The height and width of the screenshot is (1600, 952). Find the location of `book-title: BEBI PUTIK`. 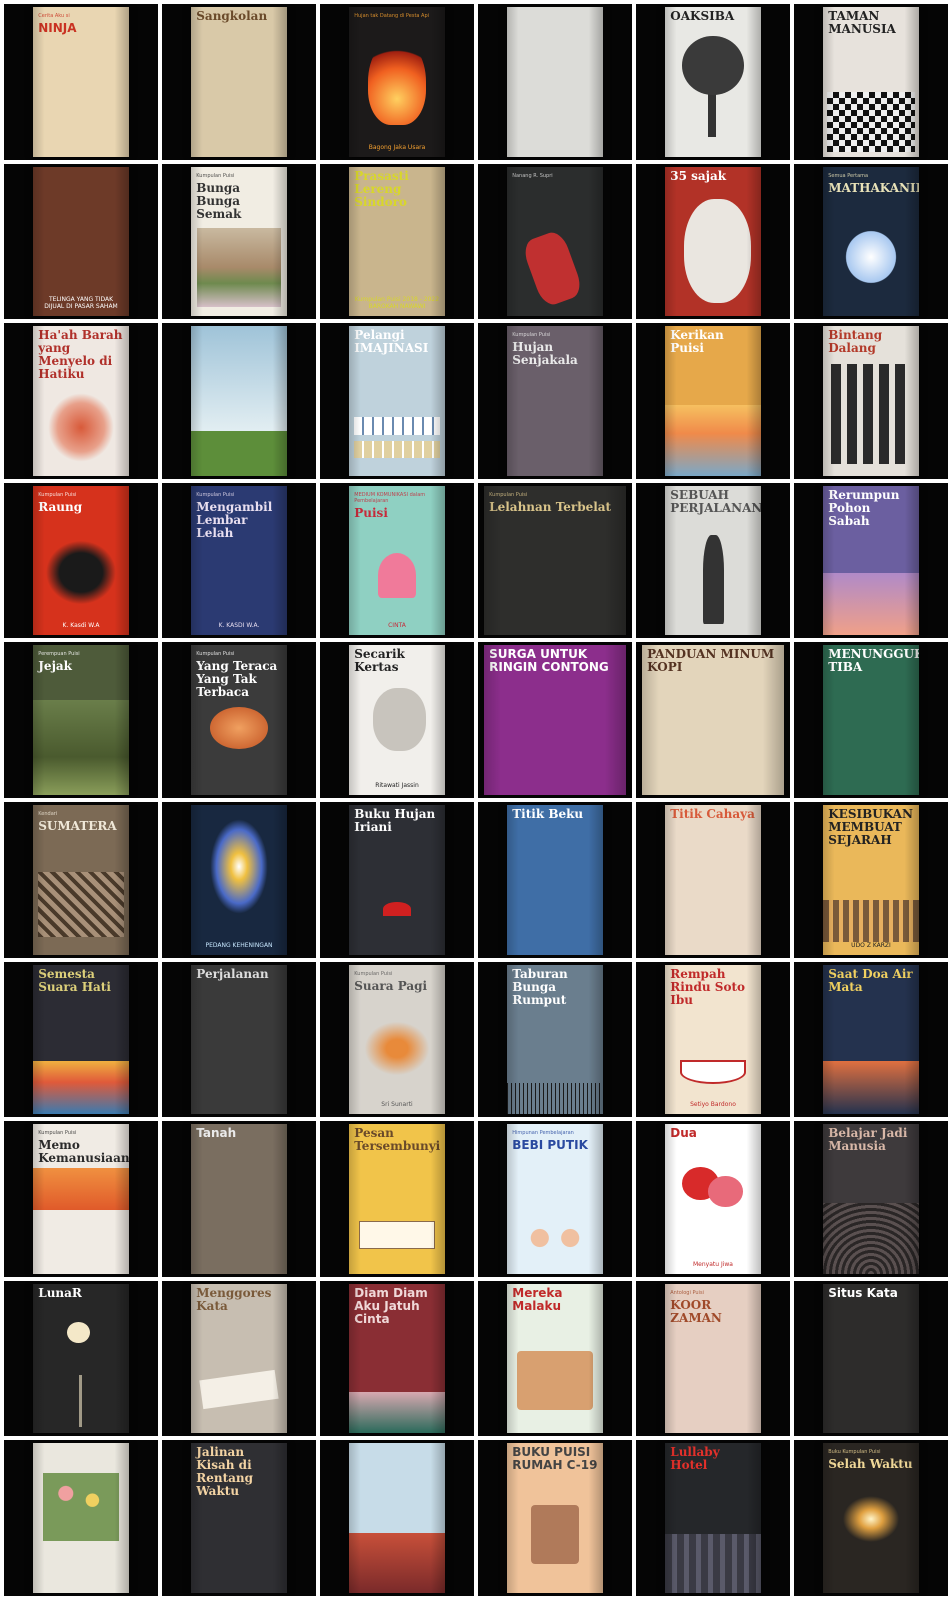

book-title: BEBI PUTIK is located at coordinates (550, 1145).